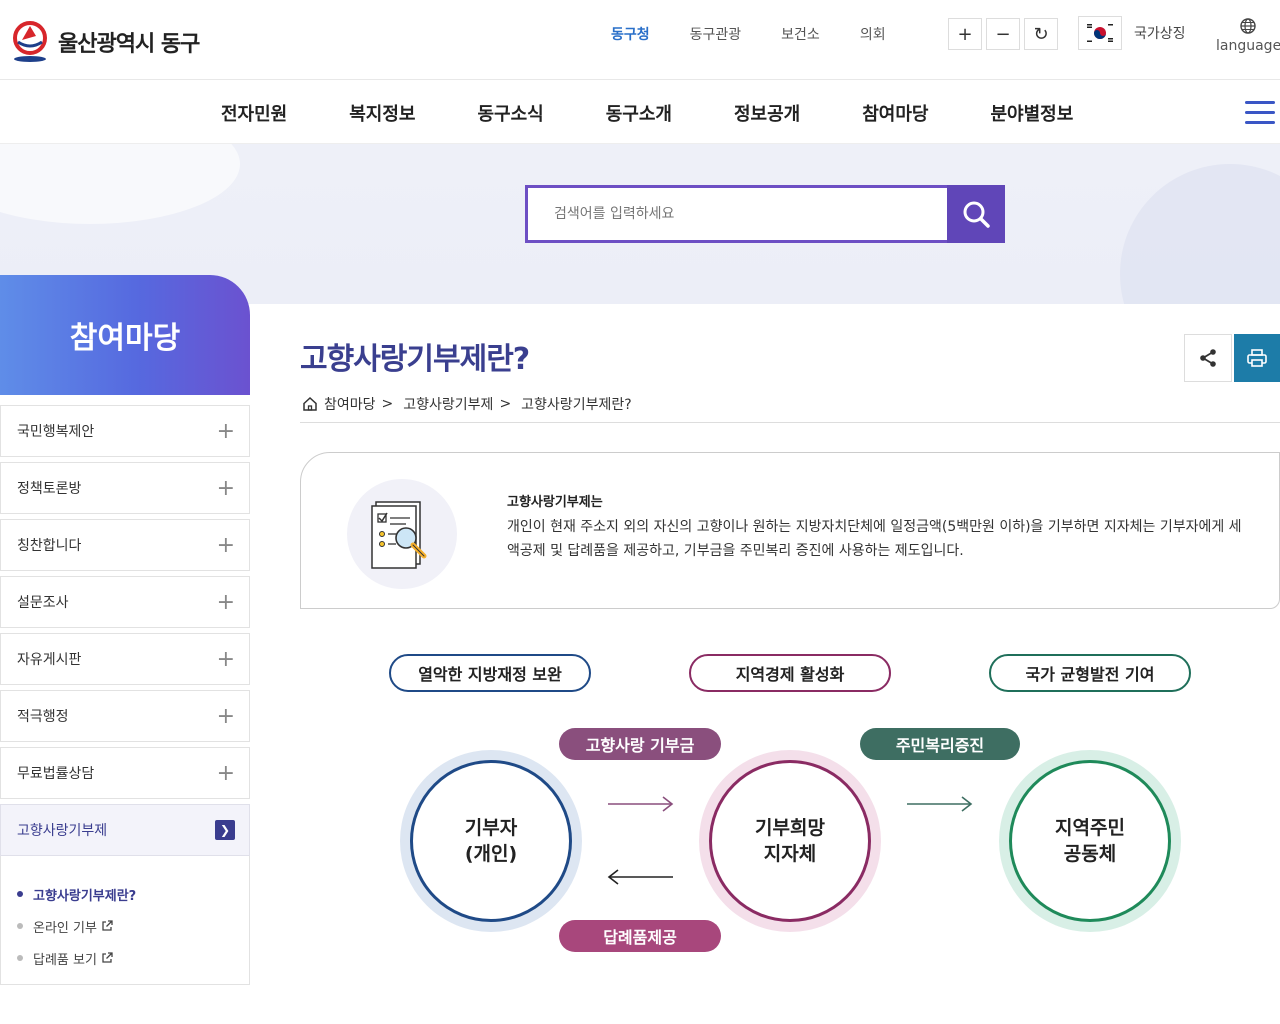  I want to click on nav-item-fields: 분야별정보, so click(1032, 113).